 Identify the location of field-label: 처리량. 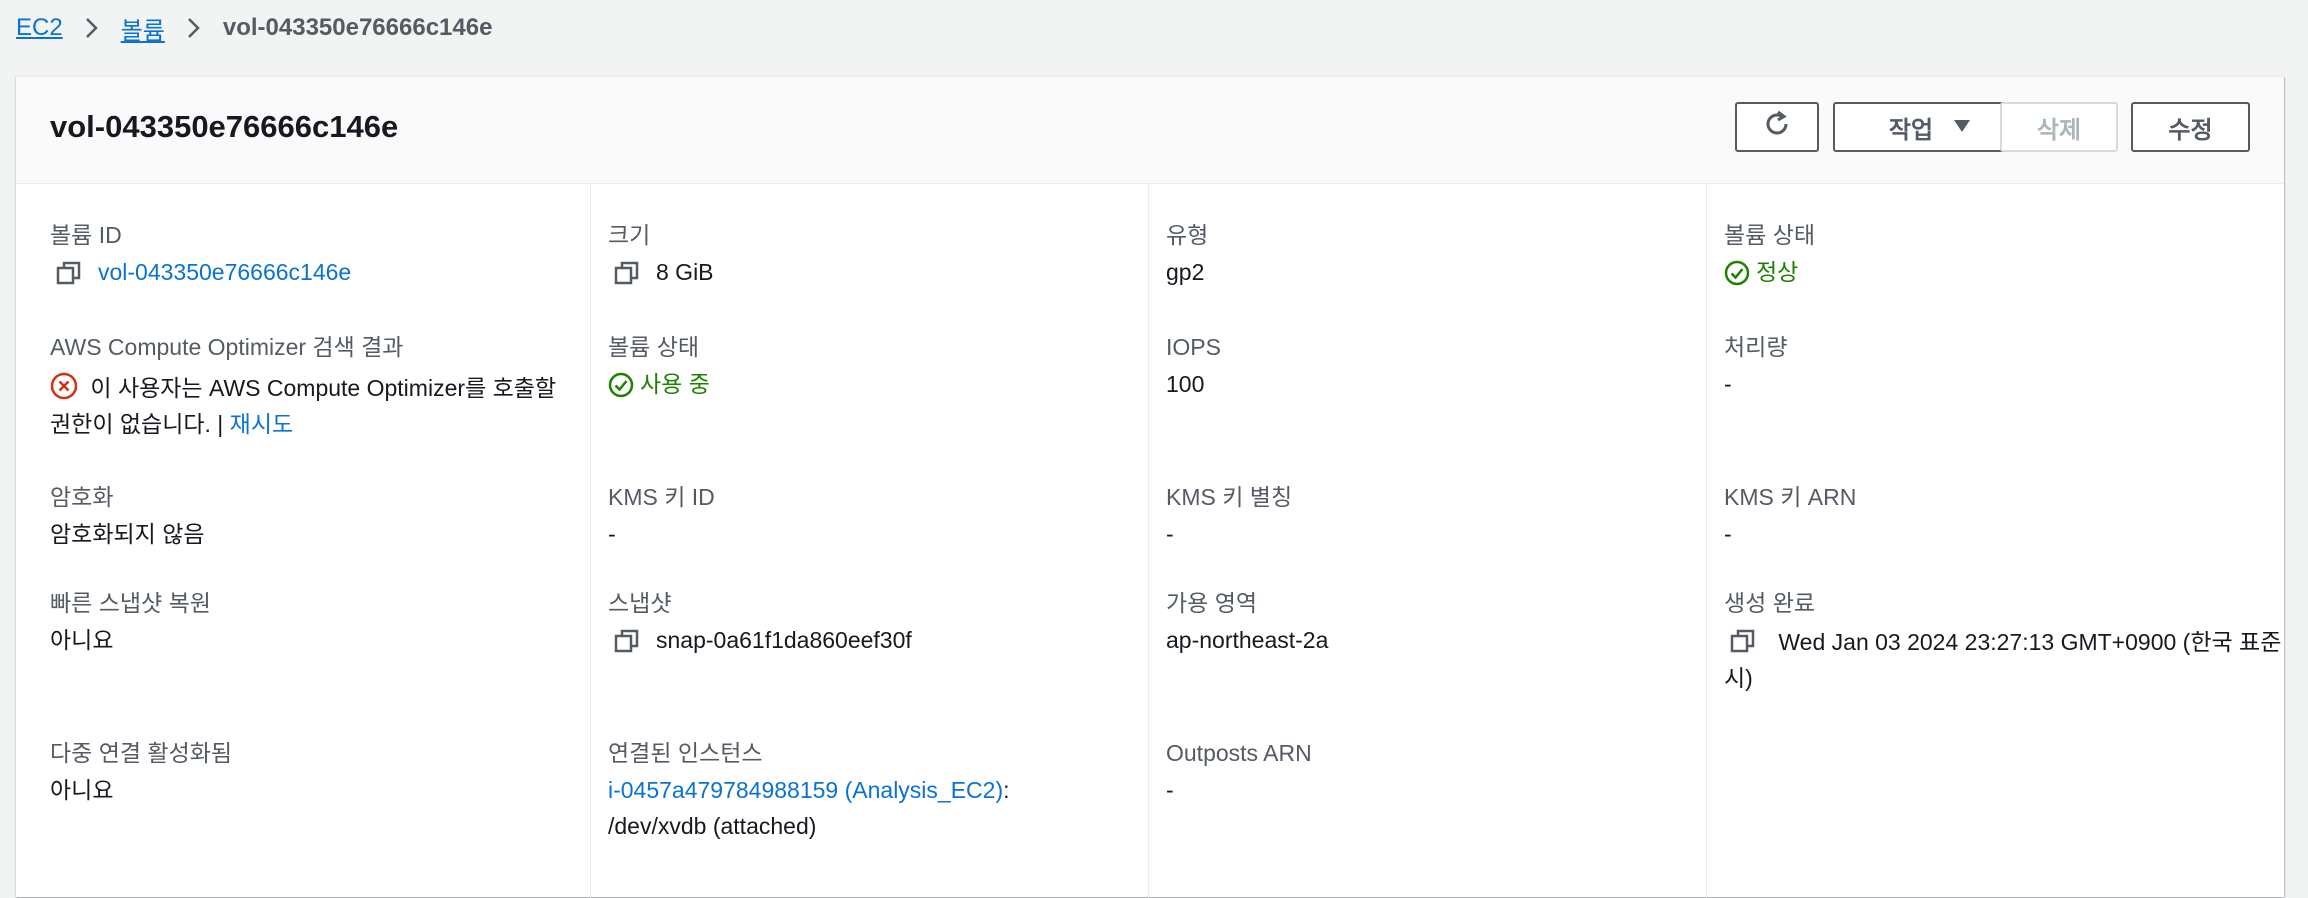
(1756, 347).